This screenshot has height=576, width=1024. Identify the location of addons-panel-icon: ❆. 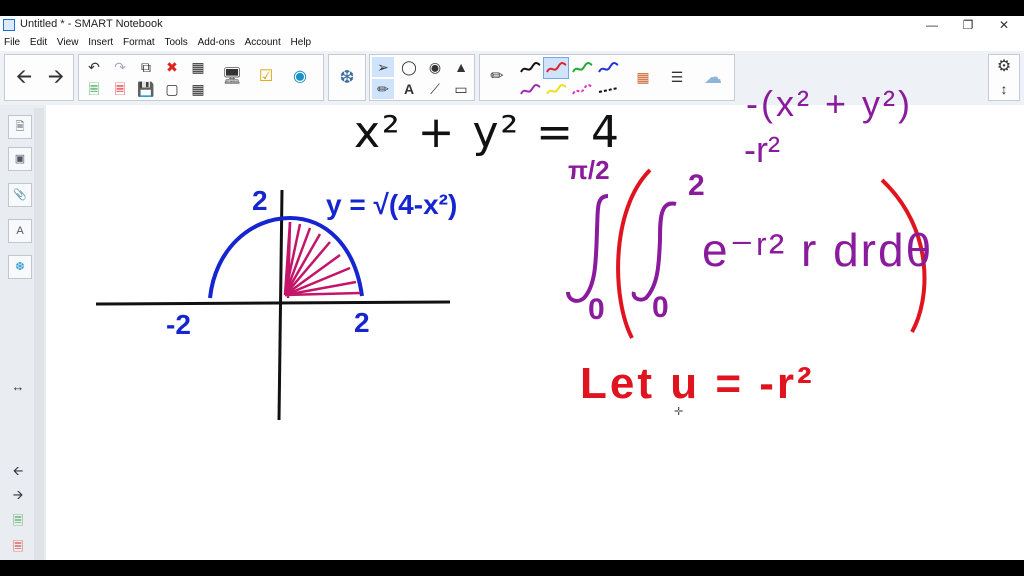
(20, 267).